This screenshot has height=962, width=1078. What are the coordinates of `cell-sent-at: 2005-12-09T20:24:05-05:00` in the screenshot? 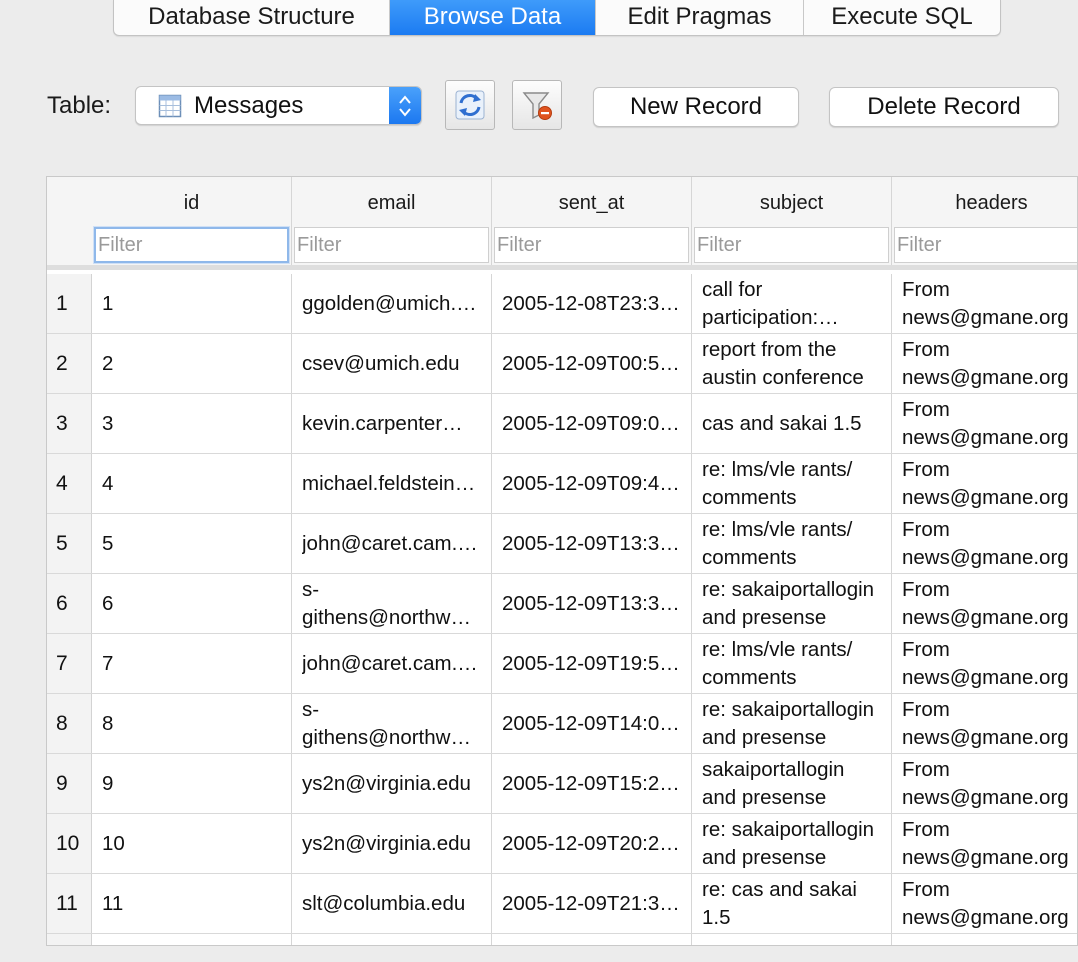 It's located at (592, 843).